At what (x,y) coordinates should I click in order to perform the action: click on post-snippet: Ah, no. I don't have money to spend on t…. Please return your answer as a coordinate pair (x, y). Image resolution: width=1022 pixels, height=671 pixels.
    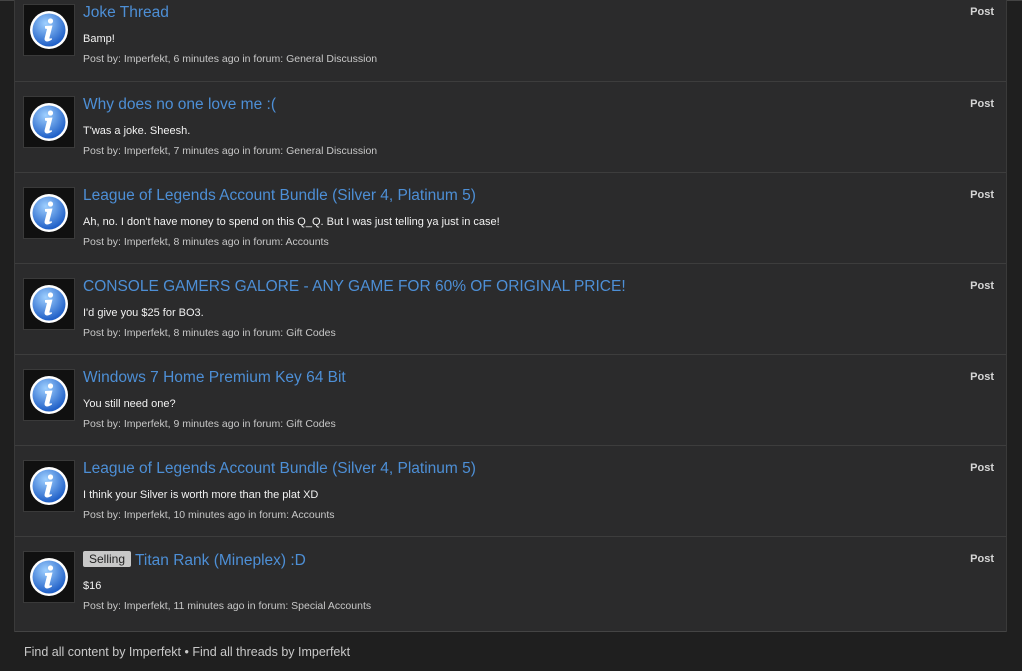
    Looking at the image, I should click on (291, 222).